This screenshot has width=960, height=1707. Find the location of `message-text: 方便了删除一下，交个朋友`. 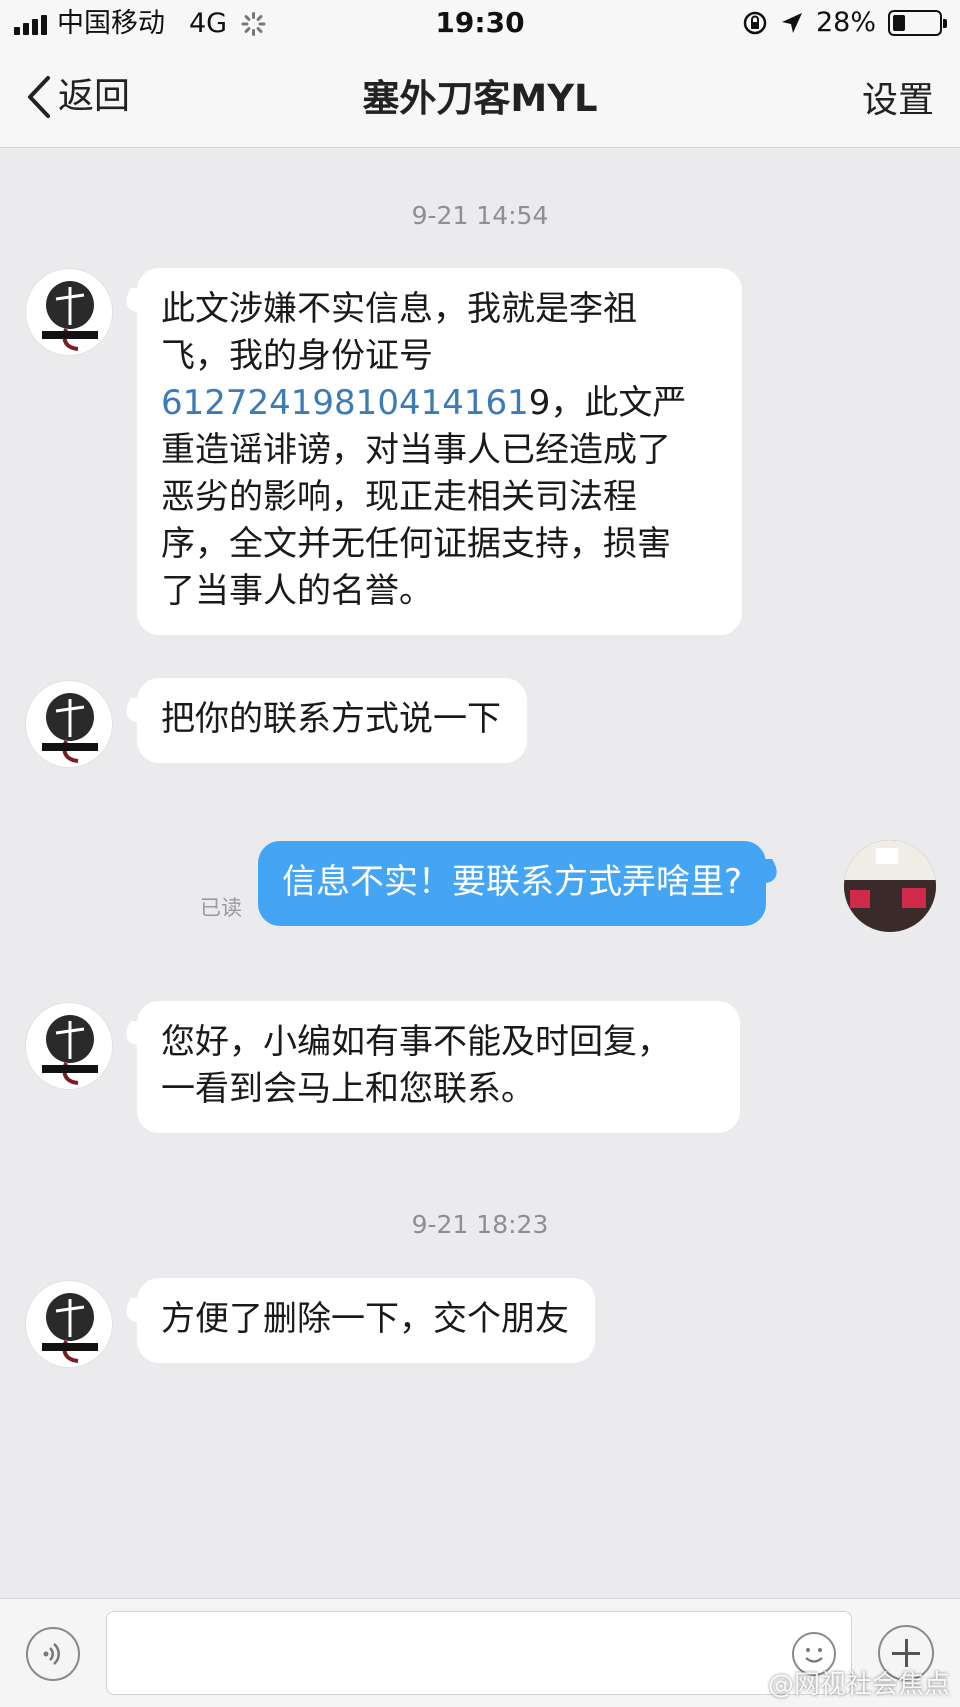

message-text: 方便了删除一下，交个朋友 is located at coordinates (365, 1319).